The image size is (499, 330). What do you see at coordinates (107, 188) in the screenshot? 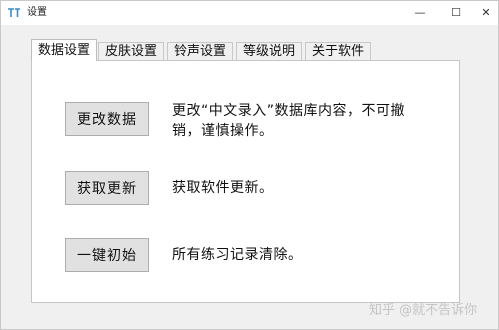
I see `get-update-button: 获取更新` at bounding box center [107, 188].